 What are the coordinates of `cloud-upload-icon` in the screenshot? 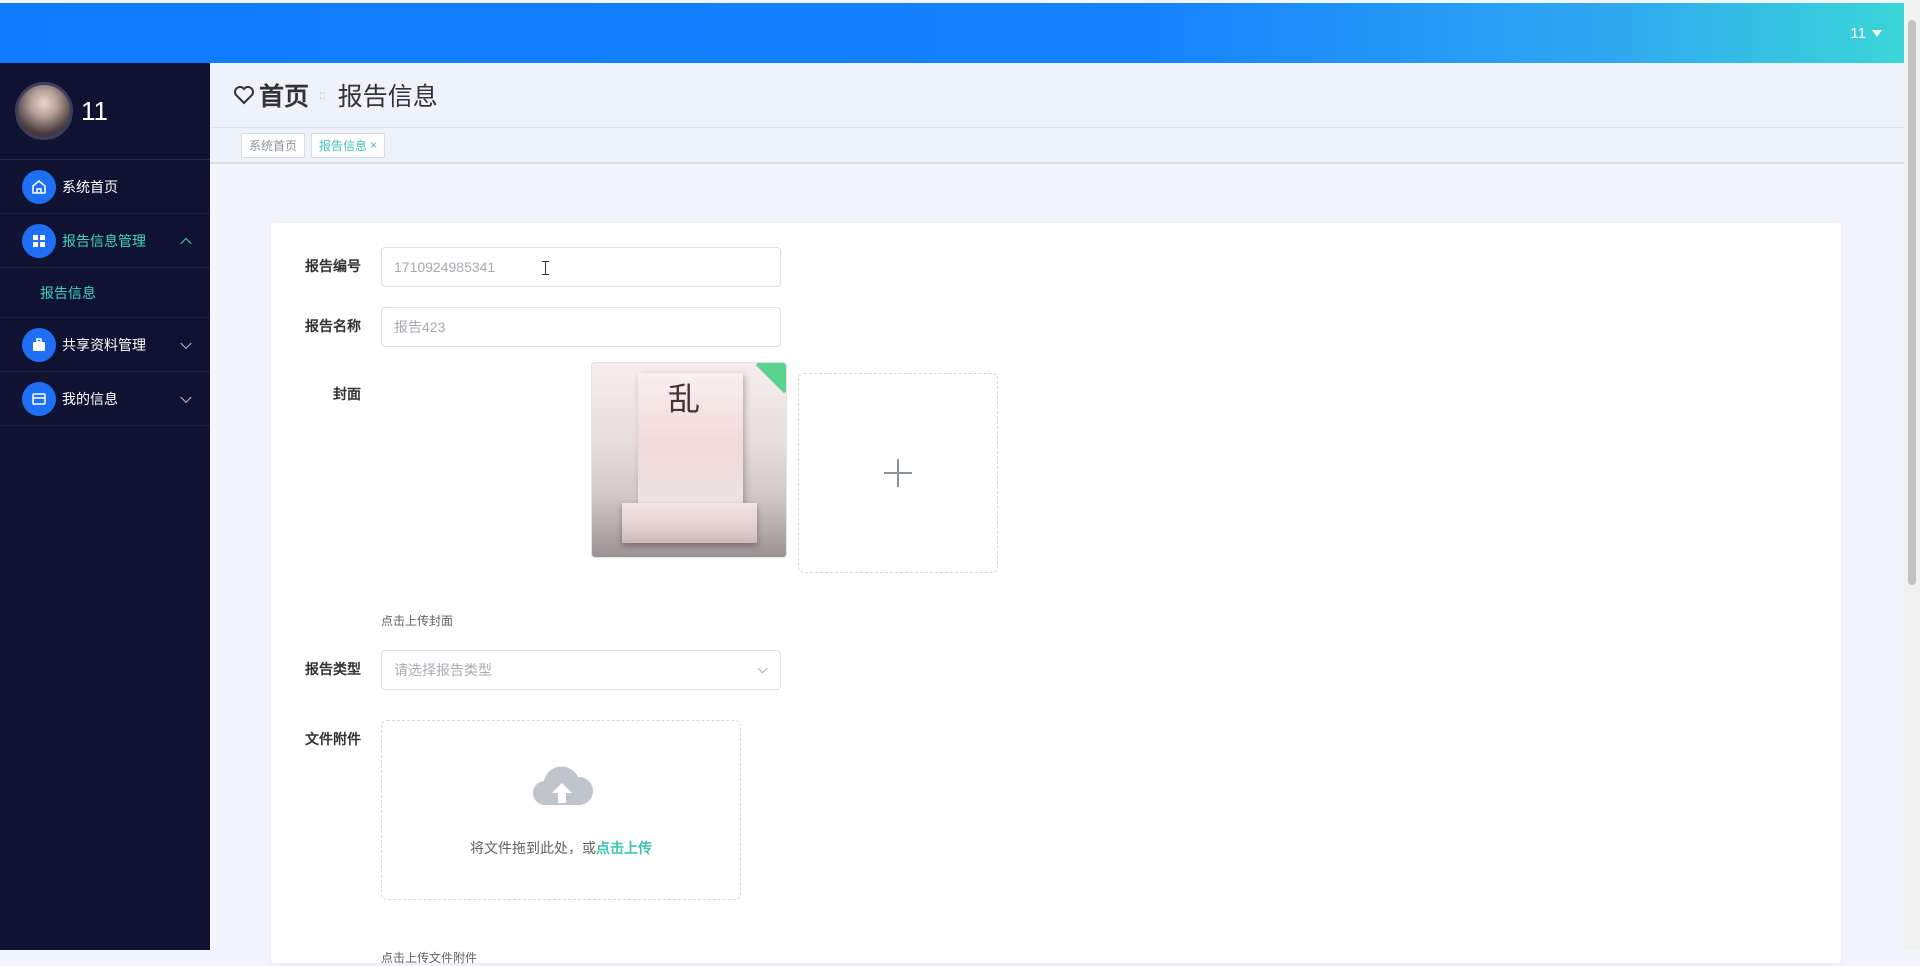 It's located at (563, 786).